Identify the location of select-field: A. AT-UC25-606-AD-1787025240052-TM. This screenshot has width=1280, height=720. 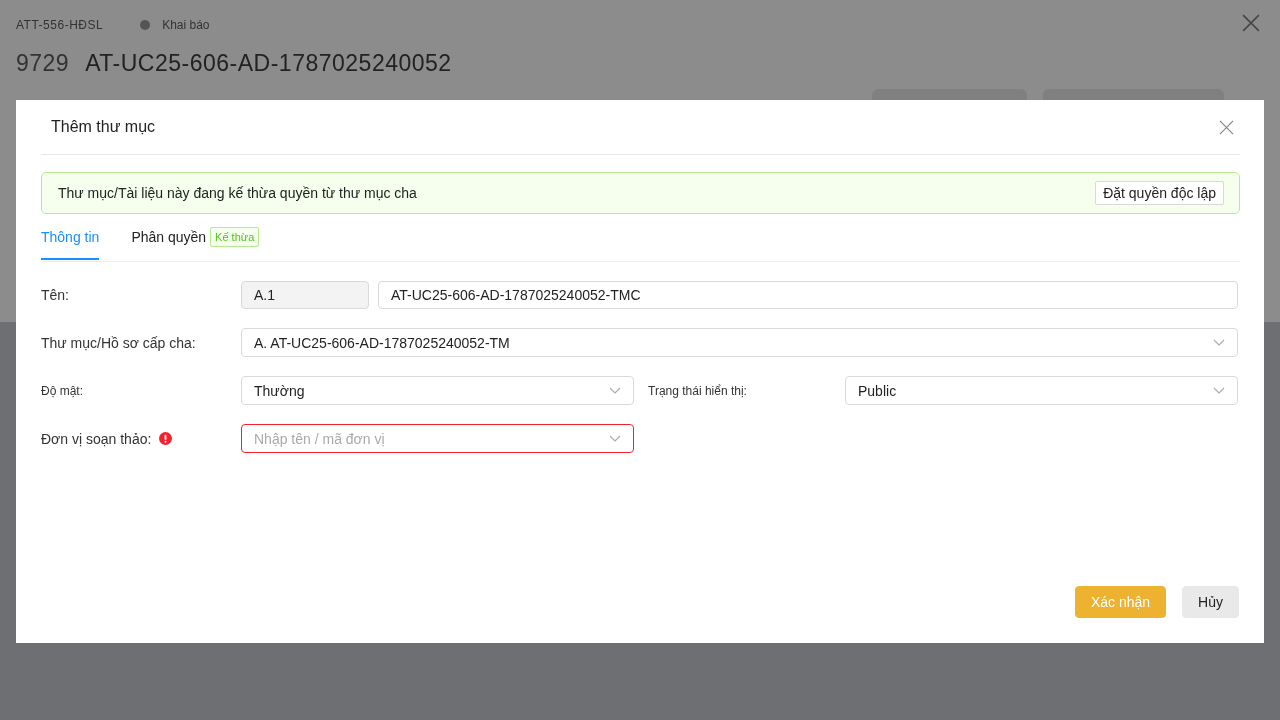
(739, 342).